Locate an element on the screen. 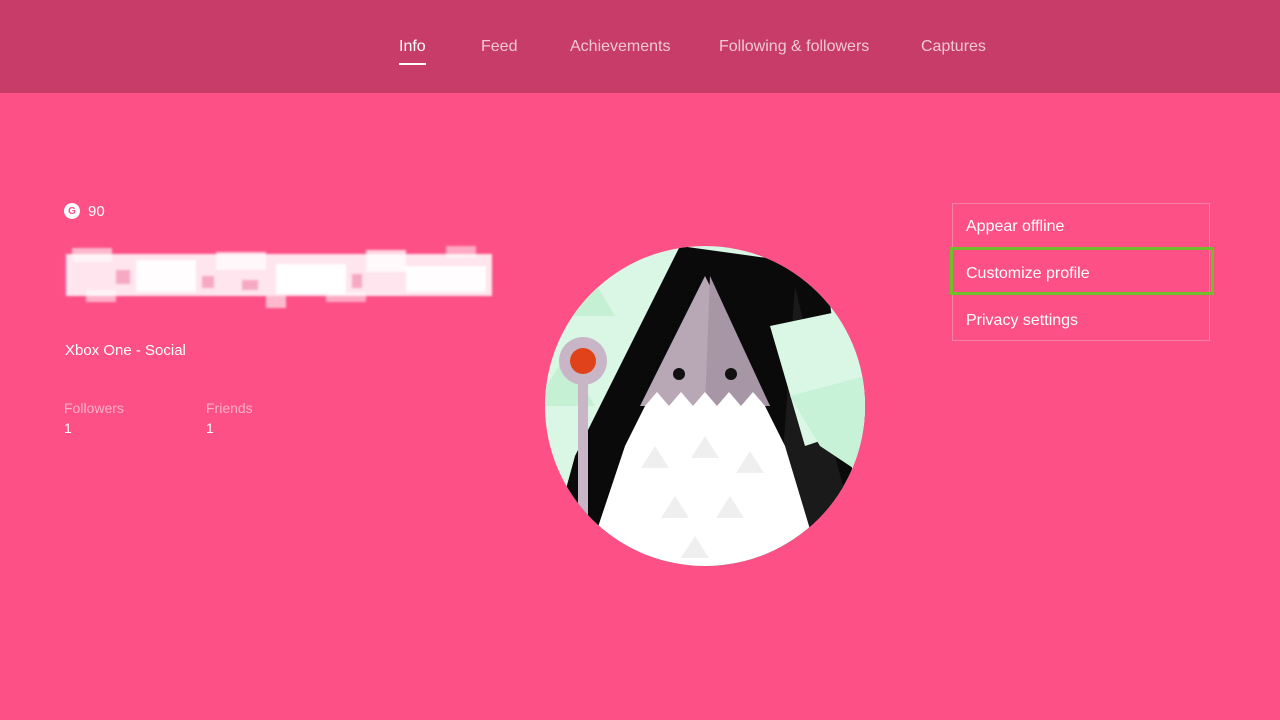 The image size is (1280, 720). tab-achievements-label: Achievements is located at coordinates (620, 46).